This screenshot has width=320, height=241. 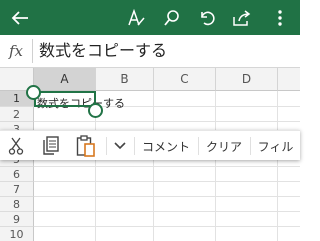 I want to click on row-header-9: 9, so click(x=17, y=219).